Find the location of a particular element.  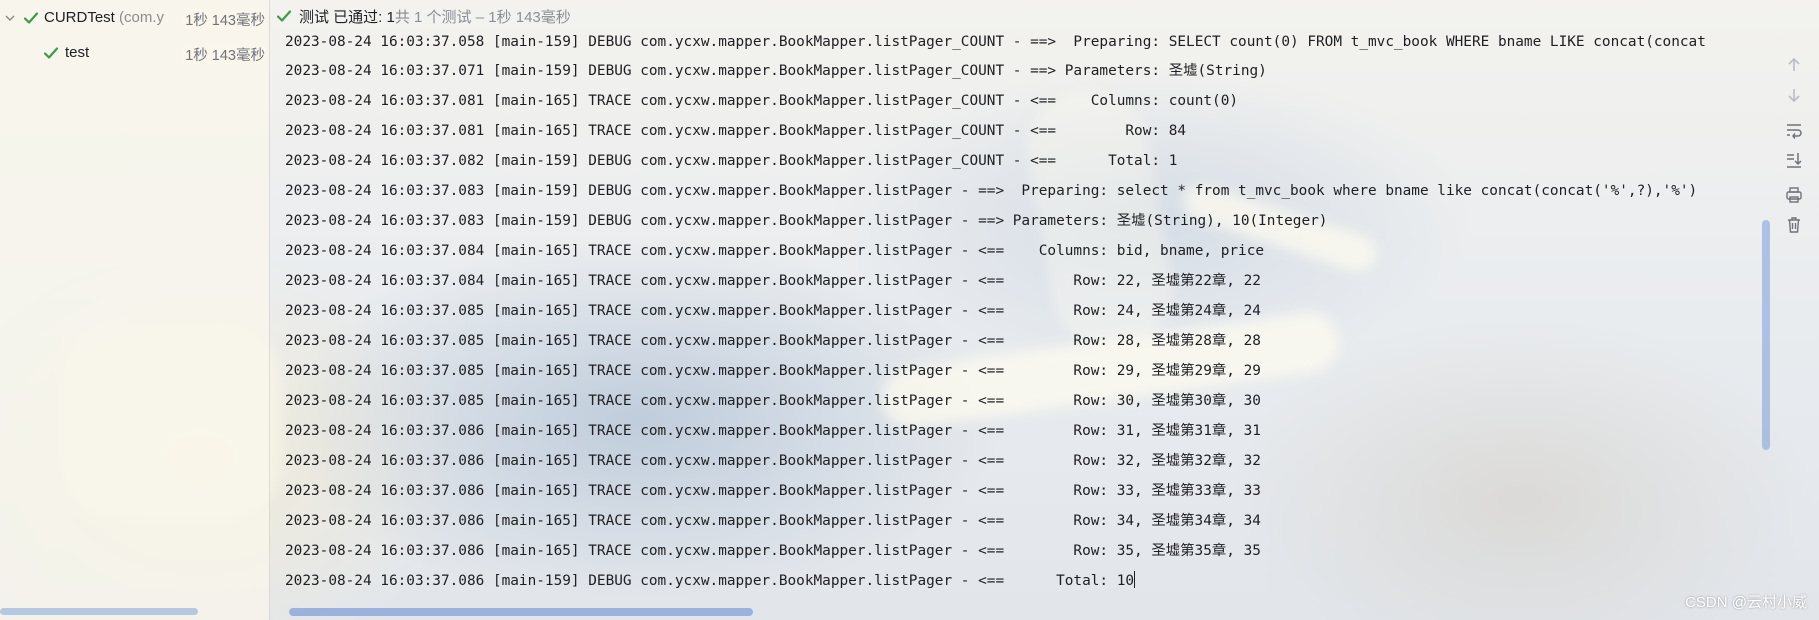

test-class-time: 1秒 143毫秒 is located at coordinates (224, 19).